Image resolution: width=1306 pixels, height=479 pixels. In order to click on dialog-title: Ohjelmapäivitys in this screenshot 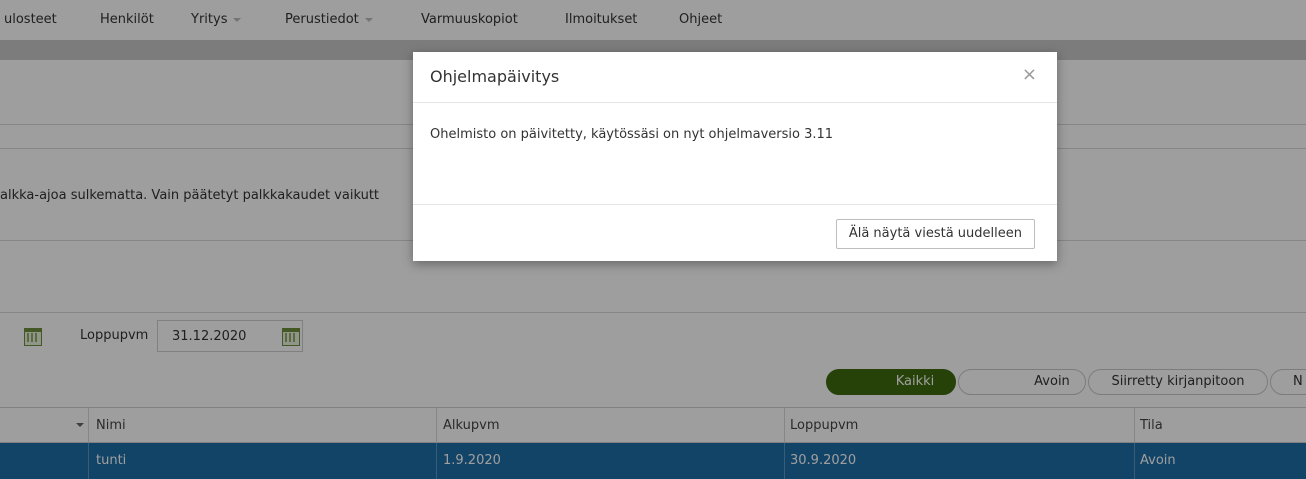, I will do `click(495, 76)`.